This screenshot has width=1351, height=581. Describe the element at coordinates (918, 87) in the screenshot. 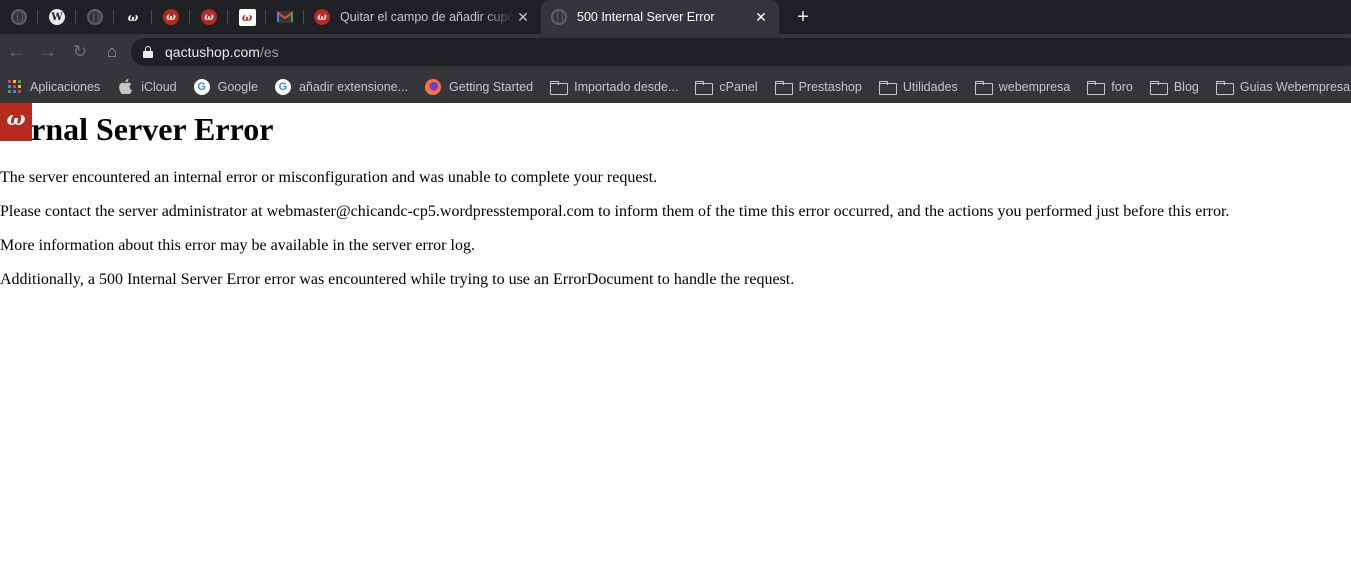

I see `bookmark-folder-utilidades: Utilidades` at that location.